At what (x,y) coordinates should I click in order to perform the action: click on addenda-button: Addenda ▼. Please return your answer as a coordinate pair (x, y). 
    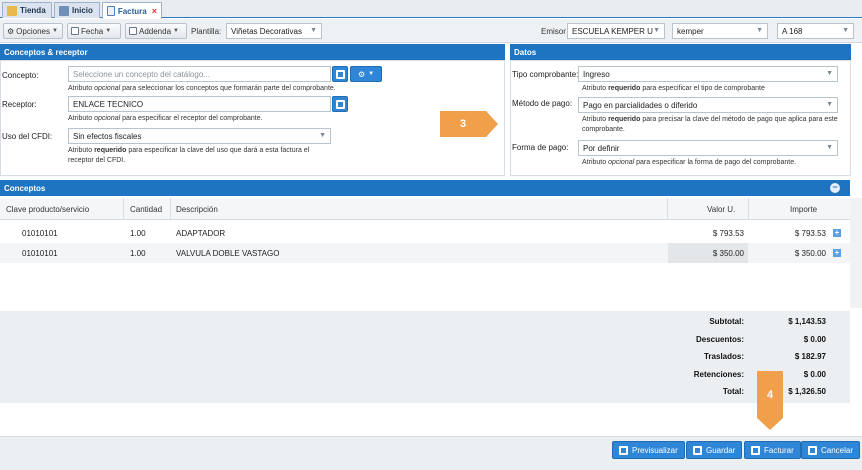
    Looking at the image, I should click on (156, 31).